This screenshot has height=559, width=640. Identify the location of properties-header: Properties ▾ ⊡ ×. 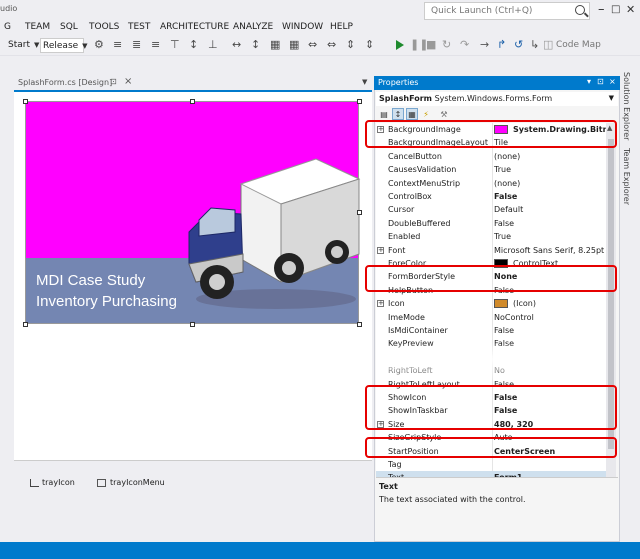
(497, 83).